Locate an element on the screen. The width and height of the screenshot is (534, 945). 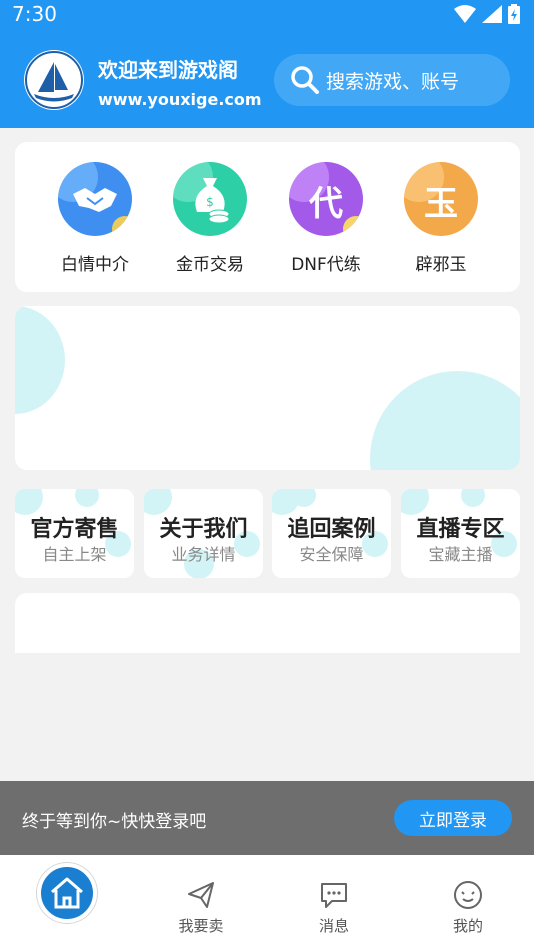
tab-profile: 我的 is located at coordinates (468, 900).